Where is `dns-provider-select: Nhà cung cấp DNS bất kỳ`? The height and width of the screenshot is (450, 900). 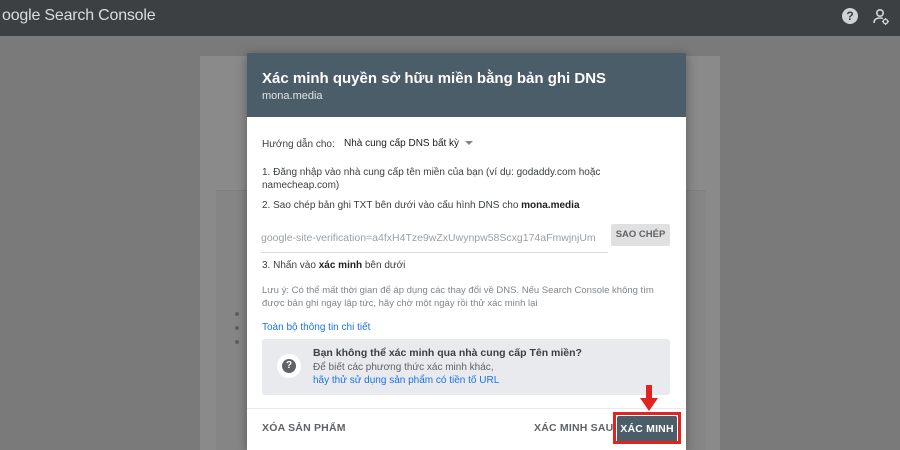
dns-provider-select: Nhà cung cấp DNS bất kỳ is located at coordinates (409, 143).